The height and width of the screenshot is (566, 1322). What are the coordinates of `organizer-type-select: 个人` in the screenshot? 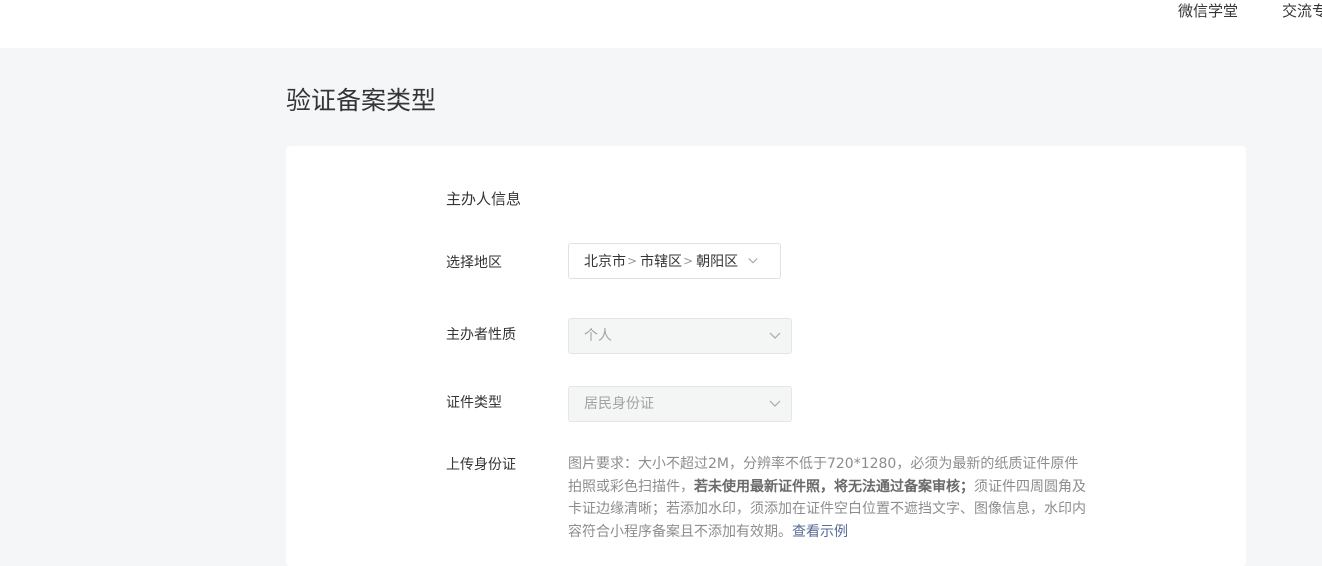 It's located at (680, 336).